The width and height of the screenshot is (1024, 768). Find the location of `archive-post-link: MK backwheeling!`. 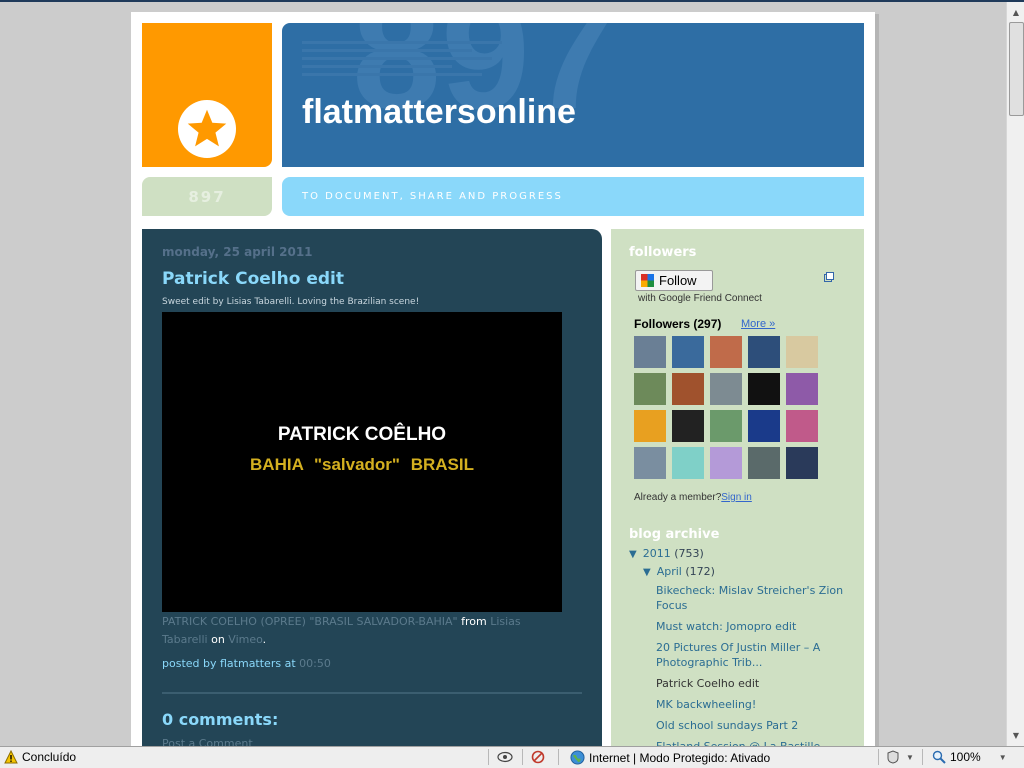

archive-post-link: MK backwheeling! is located at coordinates (751, 704).